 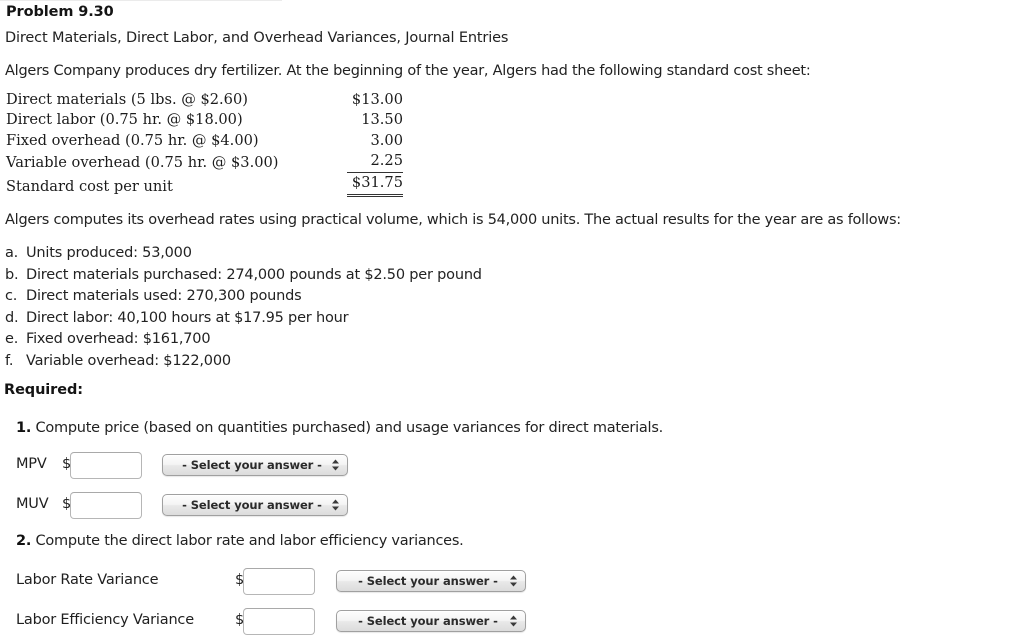 I want to click on table-row: Standard cost per unit $31.75, so click(x=204, y=185).